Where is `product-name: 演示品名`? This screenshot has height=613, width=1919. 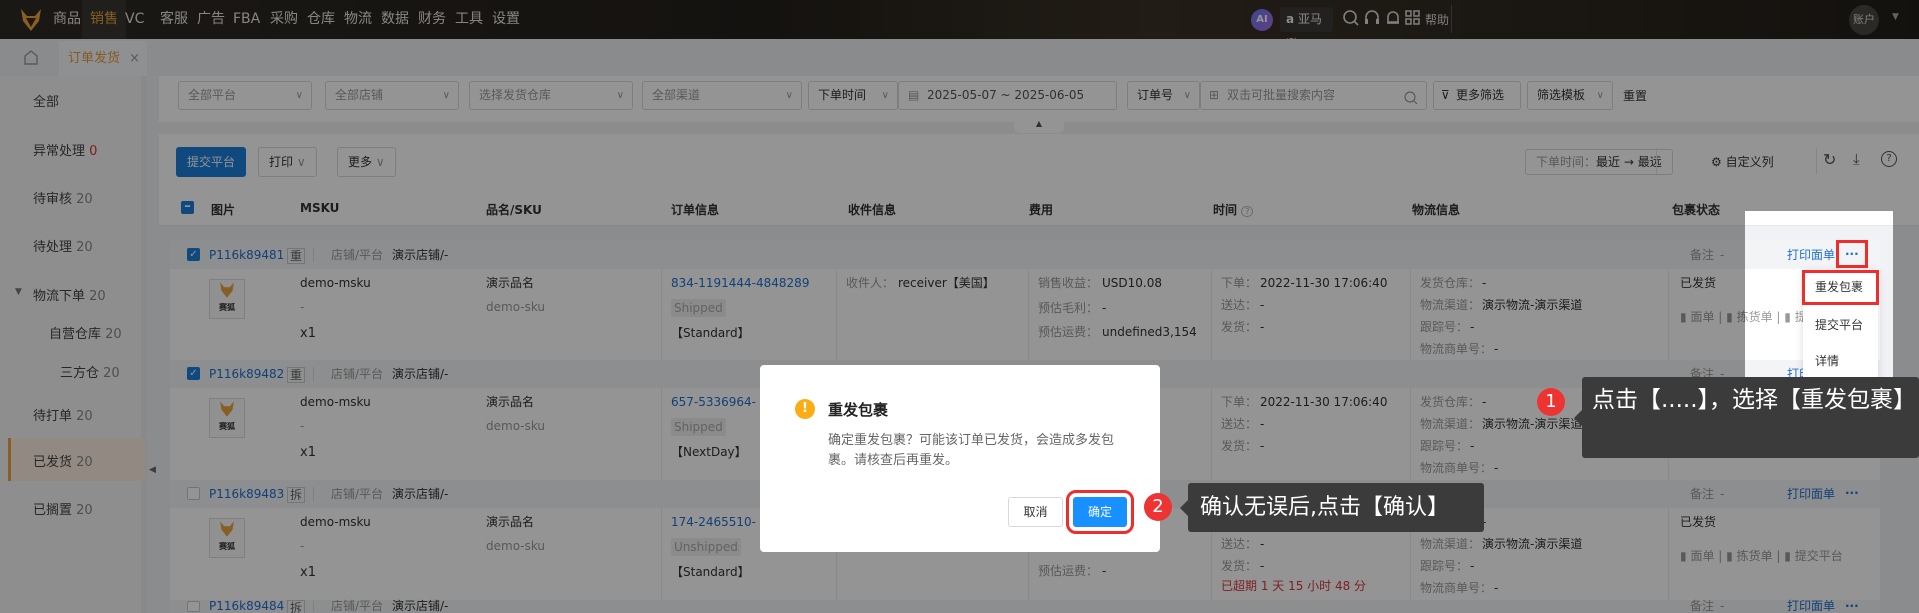 product-name: 演示品名 is located at coordinates (510, 522).